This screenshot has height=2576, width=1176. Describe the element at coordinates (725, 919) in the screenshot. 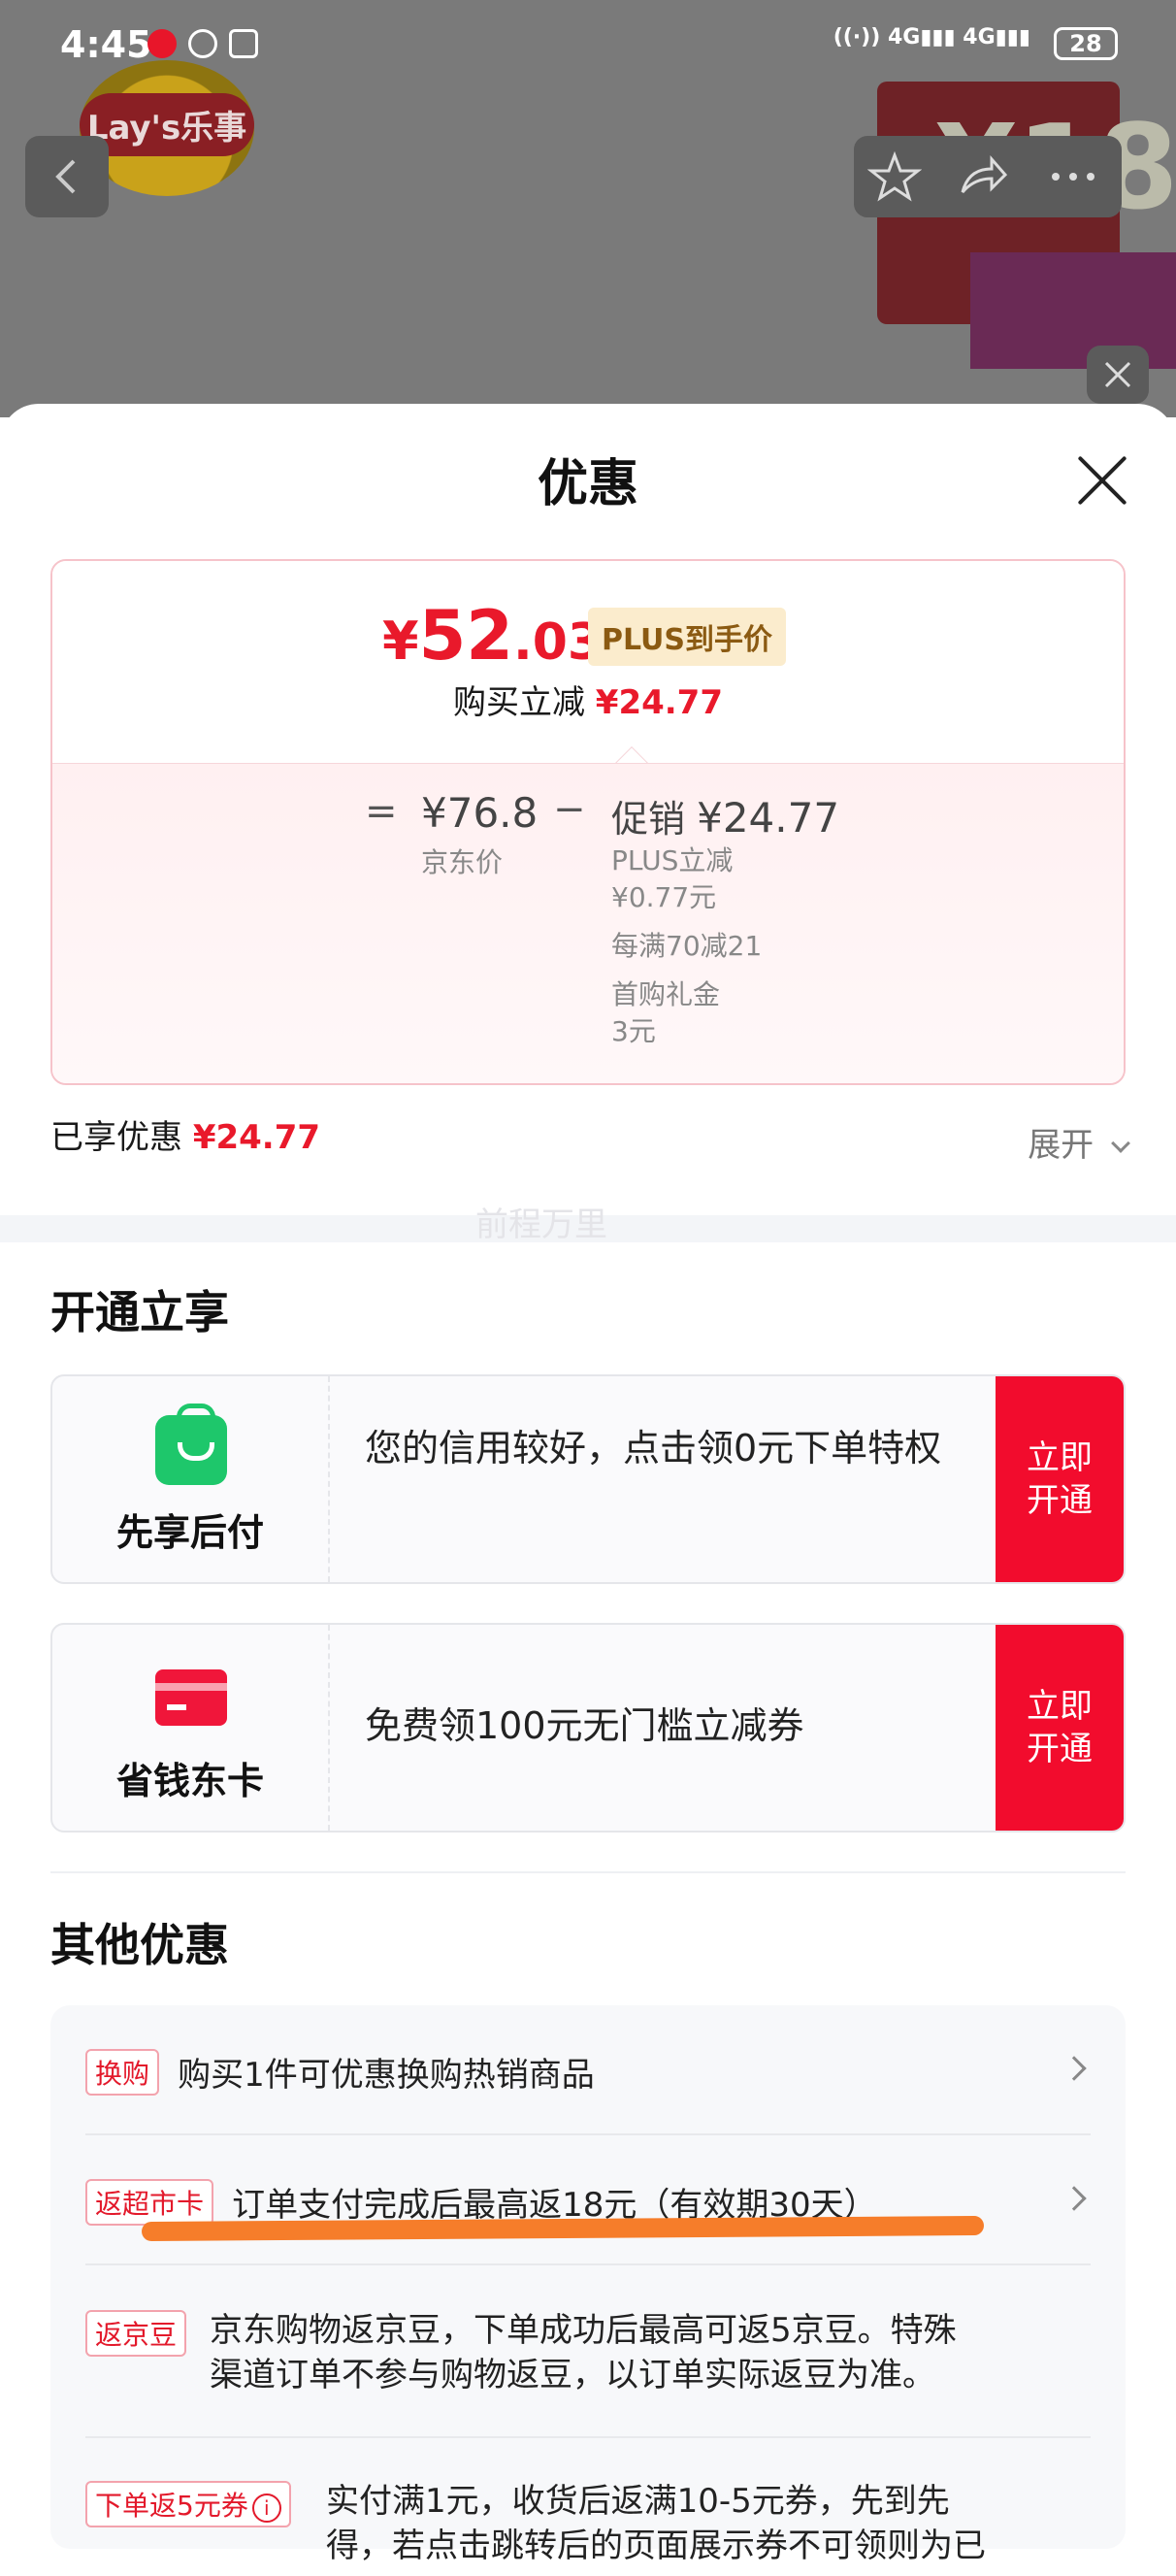

I see `promotion-details: 促销 ¥24.77 PLUS立减 ¥0.77元 每满70减21 首购礼金 3元` at that location.